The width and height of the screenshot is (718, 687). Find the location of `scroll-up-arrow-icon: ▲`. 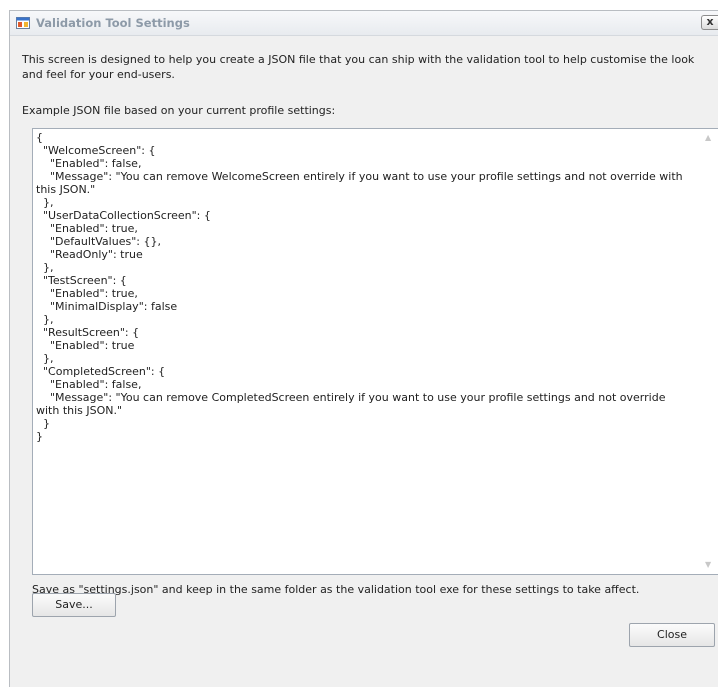

scroll-up-arrow-icon: ▲ is located at coordinates (708, 138).